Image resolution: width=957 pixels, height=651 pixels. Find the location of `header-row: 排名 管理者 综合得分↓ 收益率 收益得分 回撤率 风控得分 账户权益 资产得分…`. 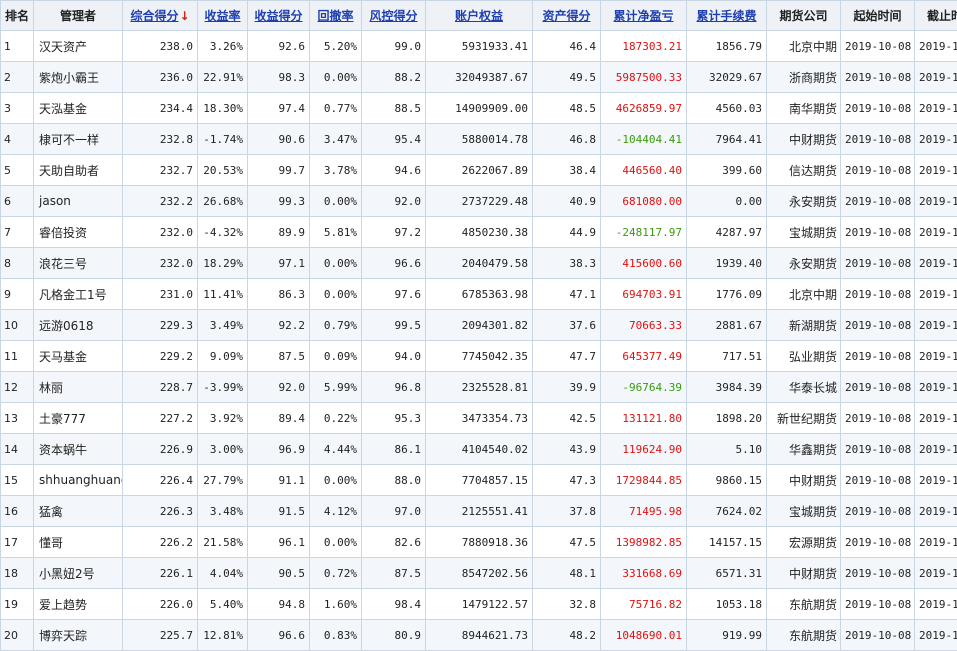

header-row: 排名 管理者 综合得分↓ 收益率 收益得分 回撤率 风控得分 账户权益 资产得分… is located at coordinates (479, 16).